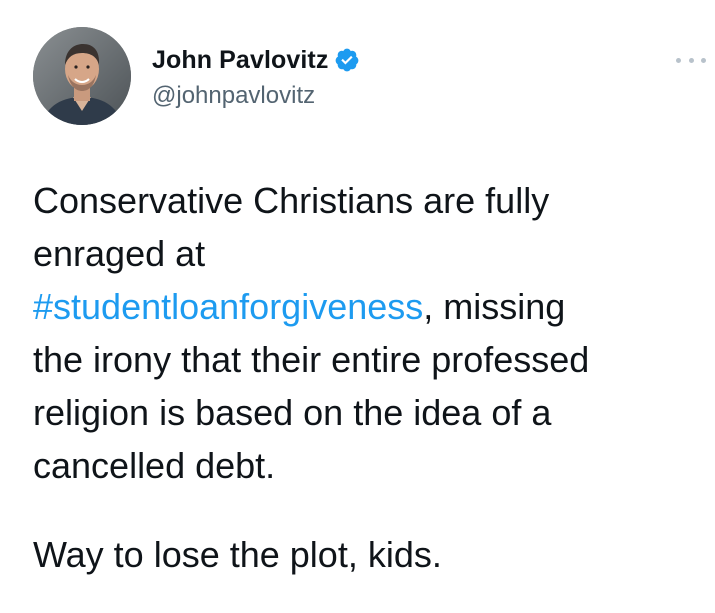 This screenshot has height=613, width=715. I want to click on verified-badge-icon, so click(347, 60).